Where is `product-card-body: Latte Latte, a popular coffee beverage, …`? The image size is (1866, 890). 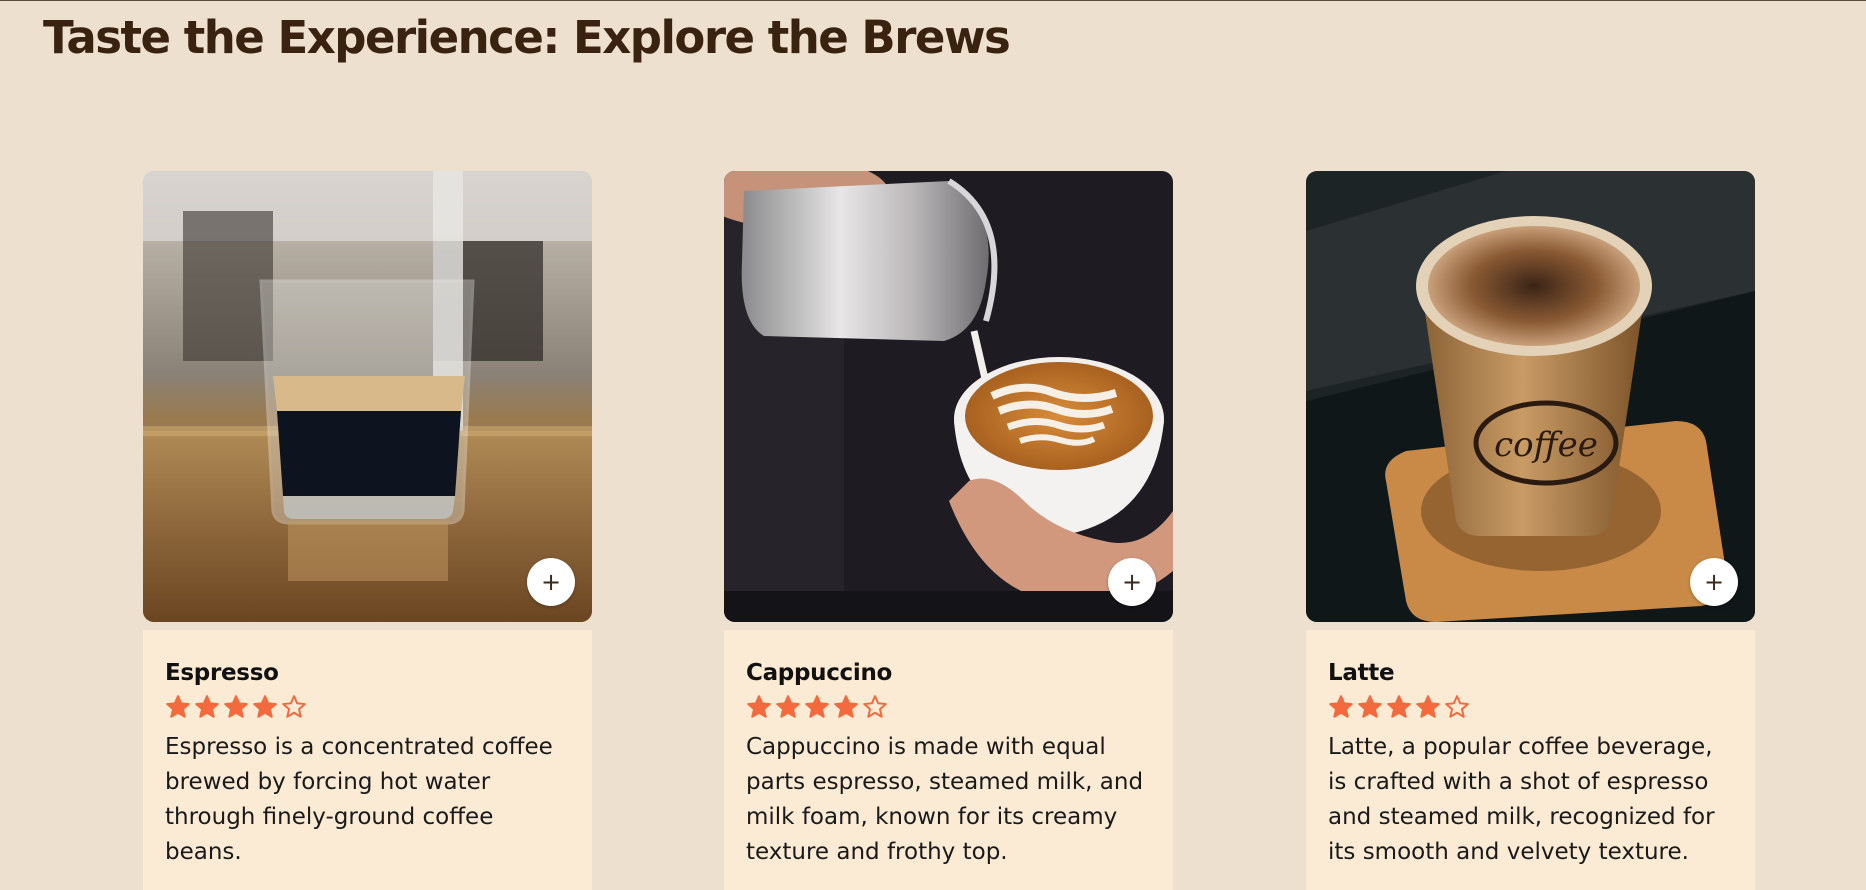 product-card-body: Latte Latte, a popular coffee beverage, … is located at coordinates (1530, 760).